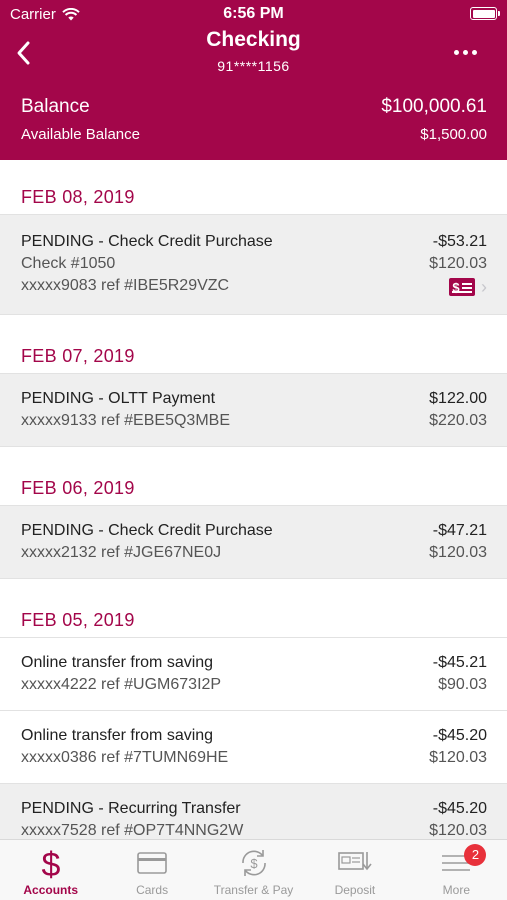 This screenshot has width=507, height=900. I want to click on tab-label: More, so click(456, 890).